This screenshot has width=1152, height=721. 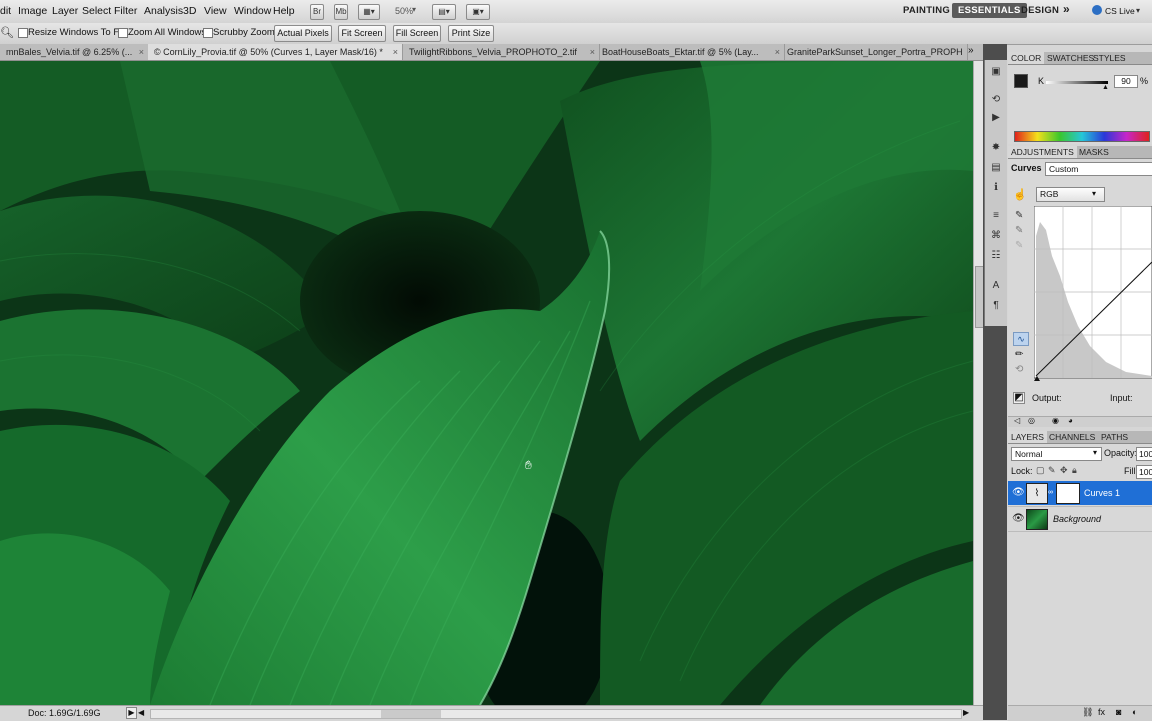 I want to click on history-panel-icon: ⟲, so click(x=996, y=100).